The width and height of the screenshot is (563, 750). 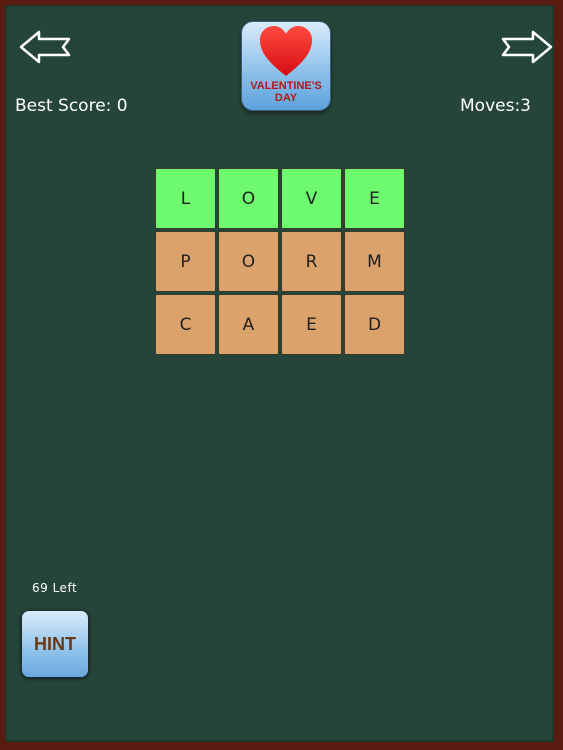 What do you see at coordinates (286, 92) in the screenshot?
I see `badge-title: VALENTINE'S DAY` at bounding box center [286, 92].